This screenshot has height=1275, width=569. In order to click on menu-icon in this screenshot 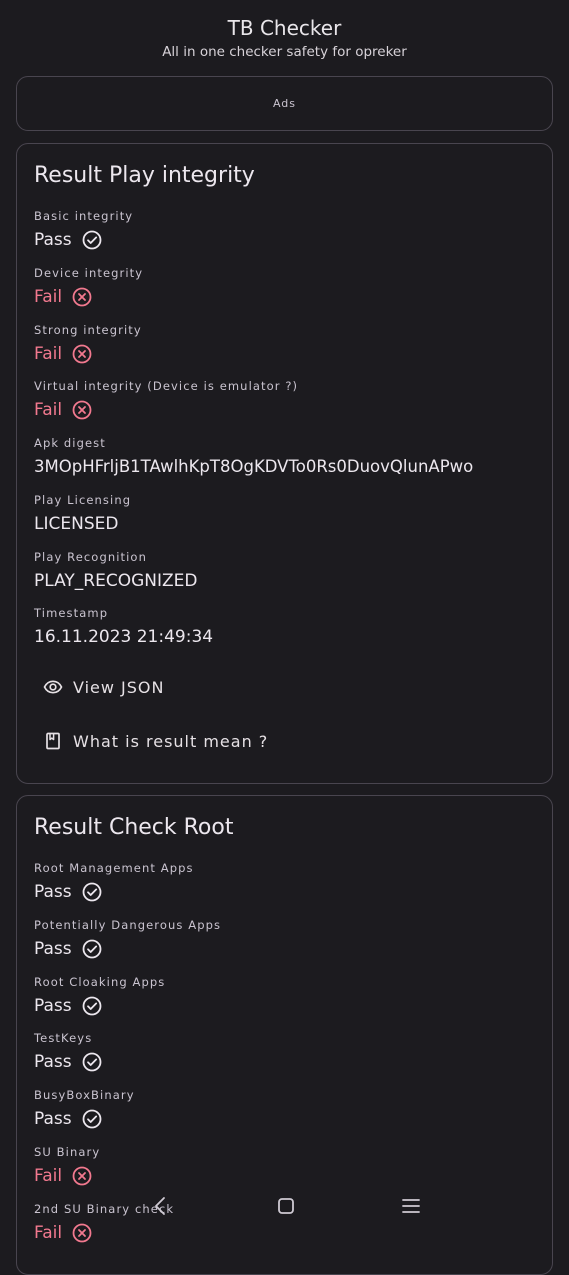, I will do `click(411, 1206)`.